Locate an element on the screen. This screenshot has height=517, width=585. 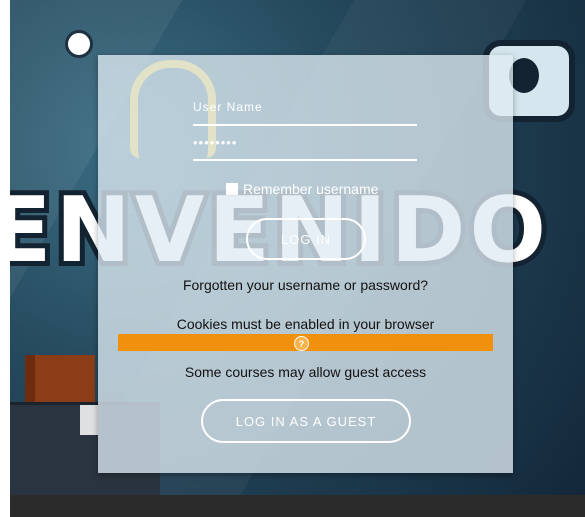
cookies-notice: Cookies must be enabled in your browser is located at coordinates (305, 324).